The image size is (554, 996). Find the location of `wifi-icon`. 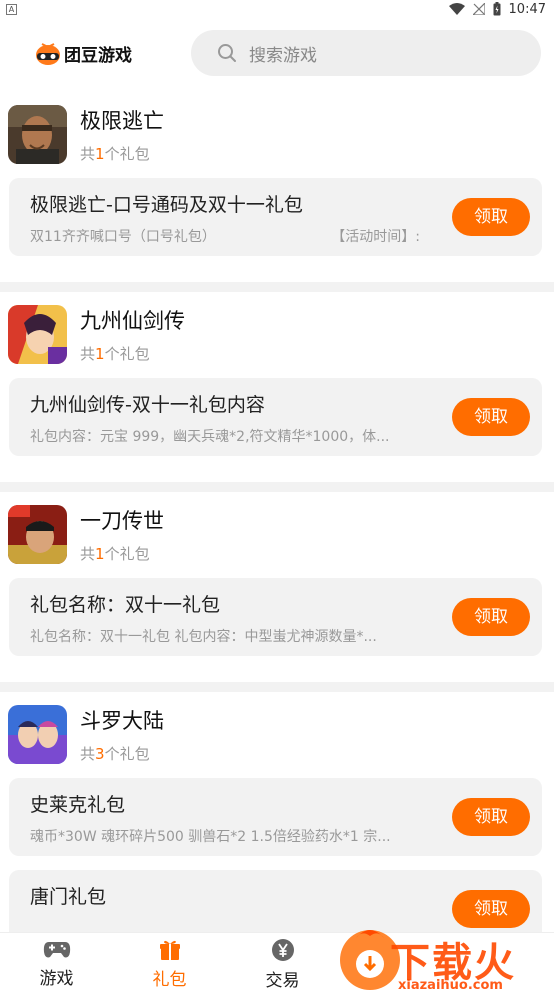

wifi-icon is located at coordinates (456, 9).